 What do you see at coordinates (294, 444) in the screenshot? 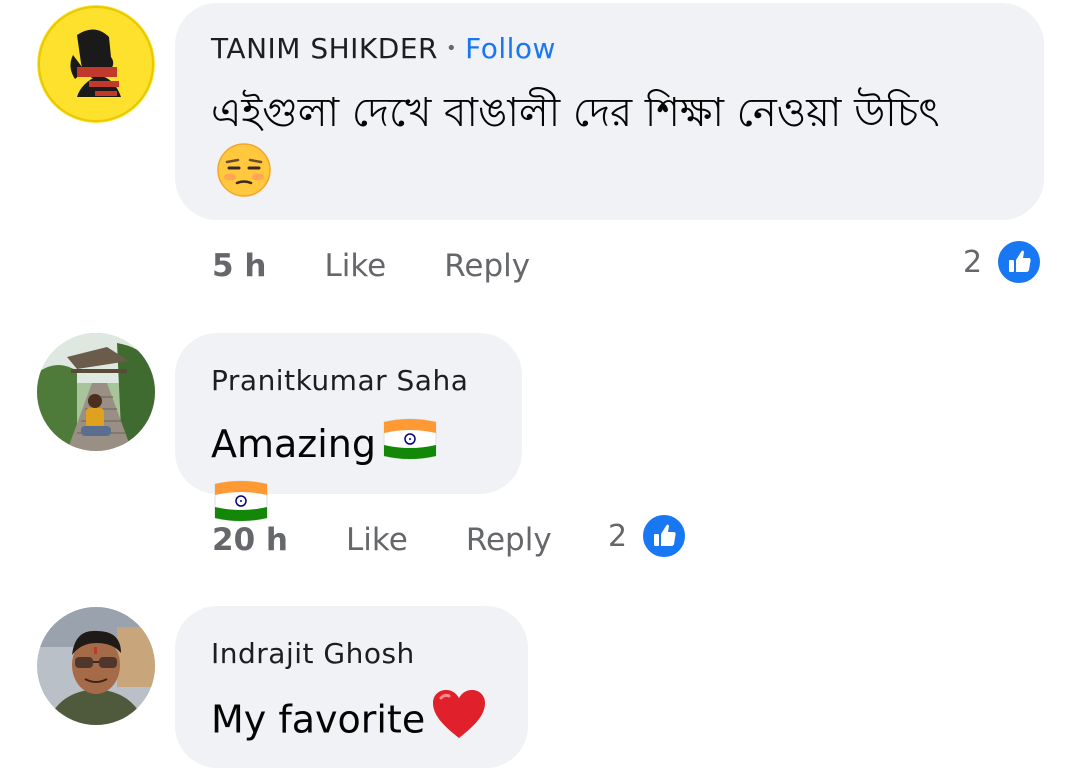
I see `comment-text-content: Amazing` at bounding box center [294, 444].